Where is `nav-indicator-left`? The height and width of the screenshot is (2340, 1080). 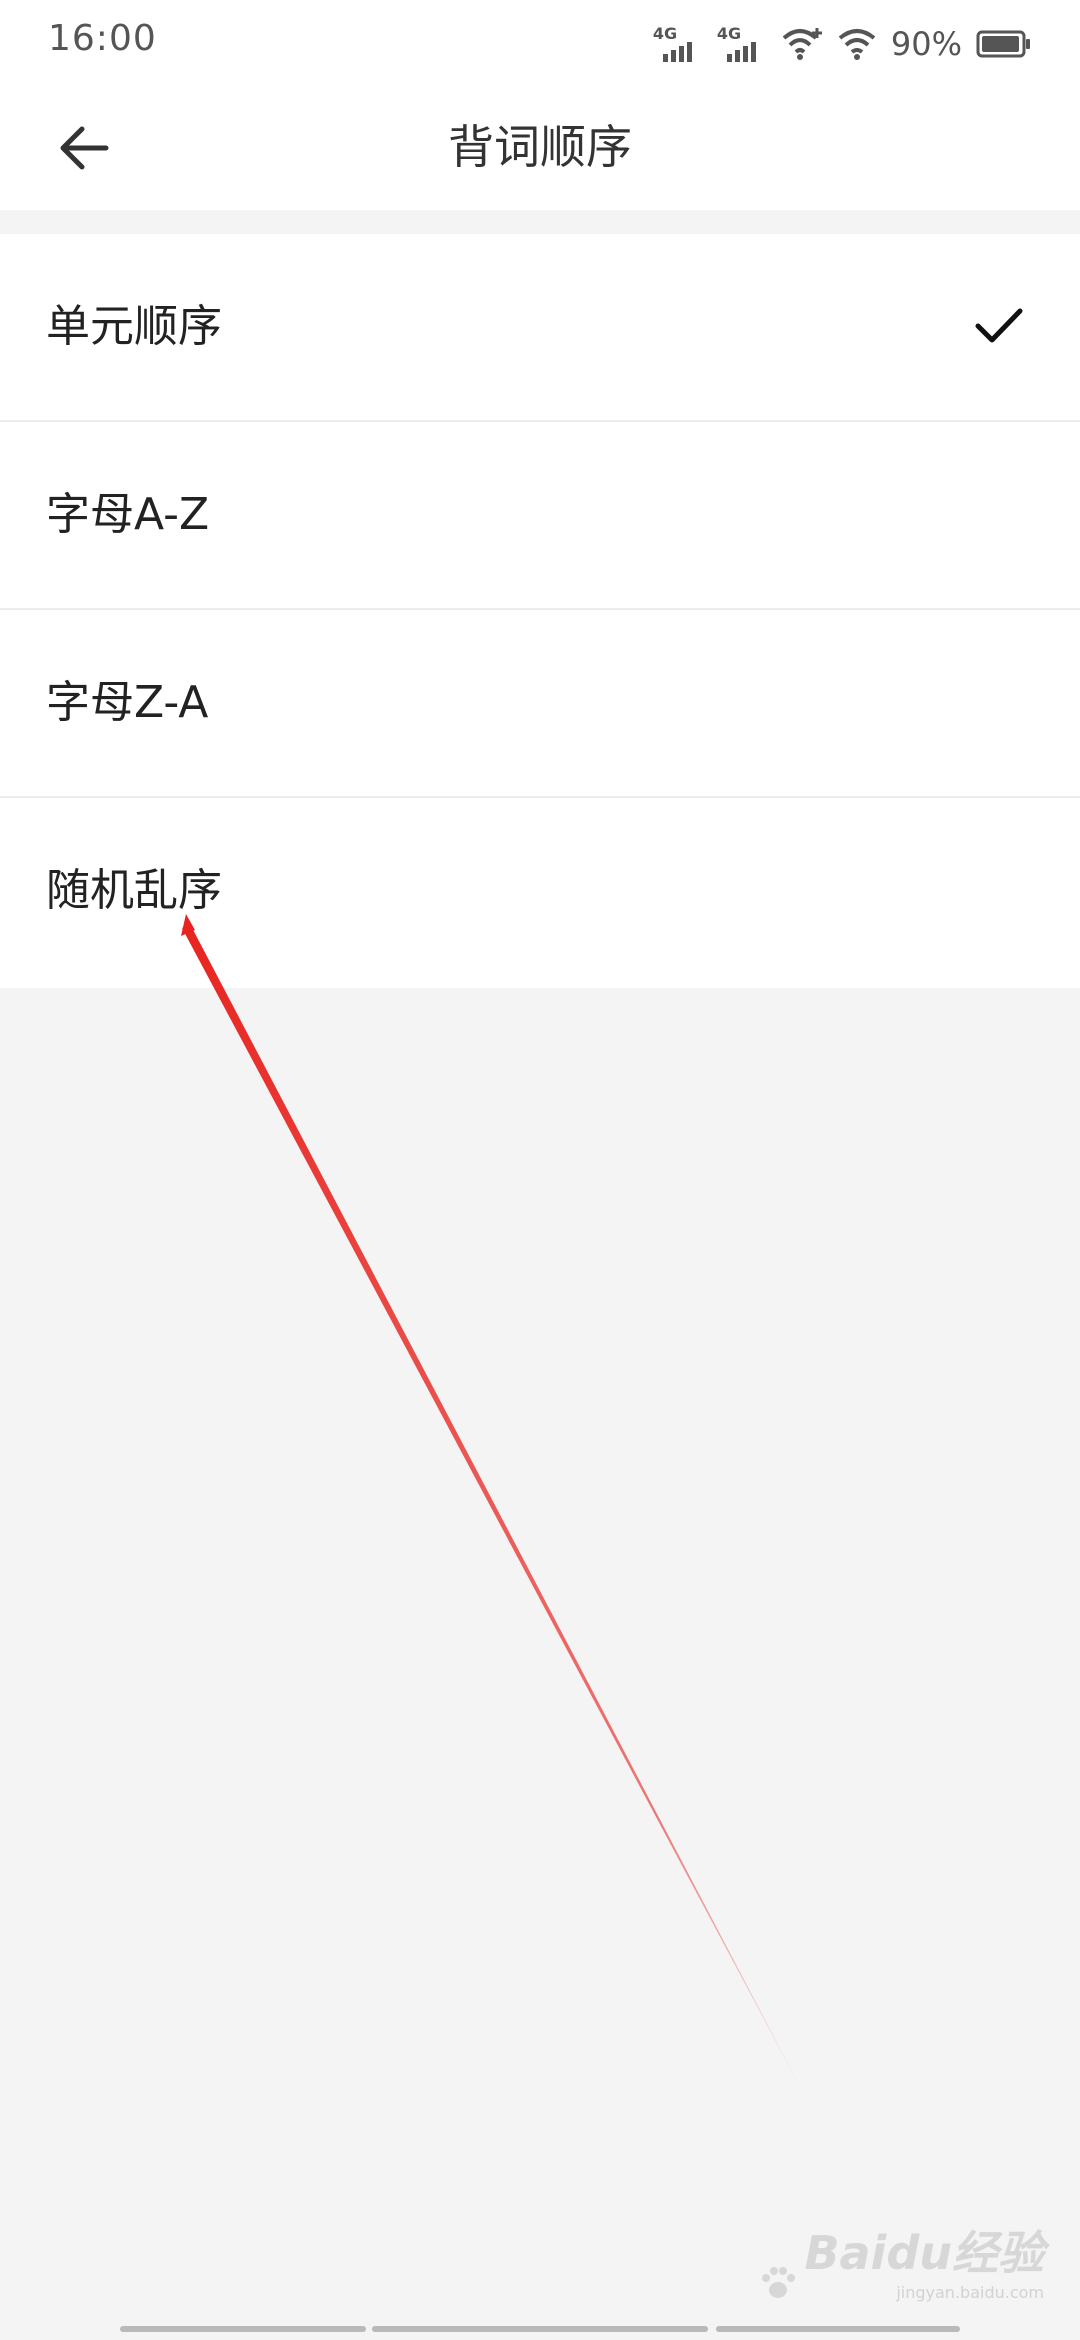 nav-indicator-left is located at coordinates (243, 2329).